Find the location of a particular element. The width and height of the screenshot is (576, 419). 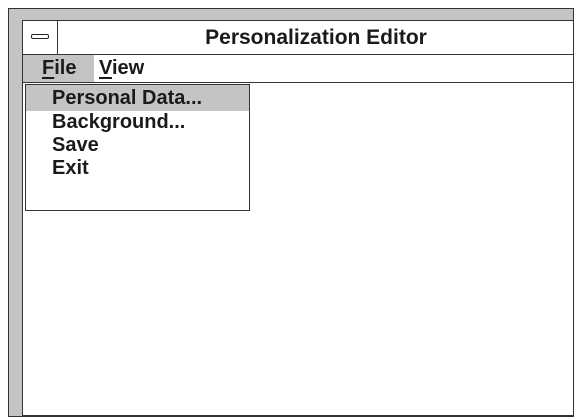

menu-item-exit: Exit is located at coordinates (137, 168).